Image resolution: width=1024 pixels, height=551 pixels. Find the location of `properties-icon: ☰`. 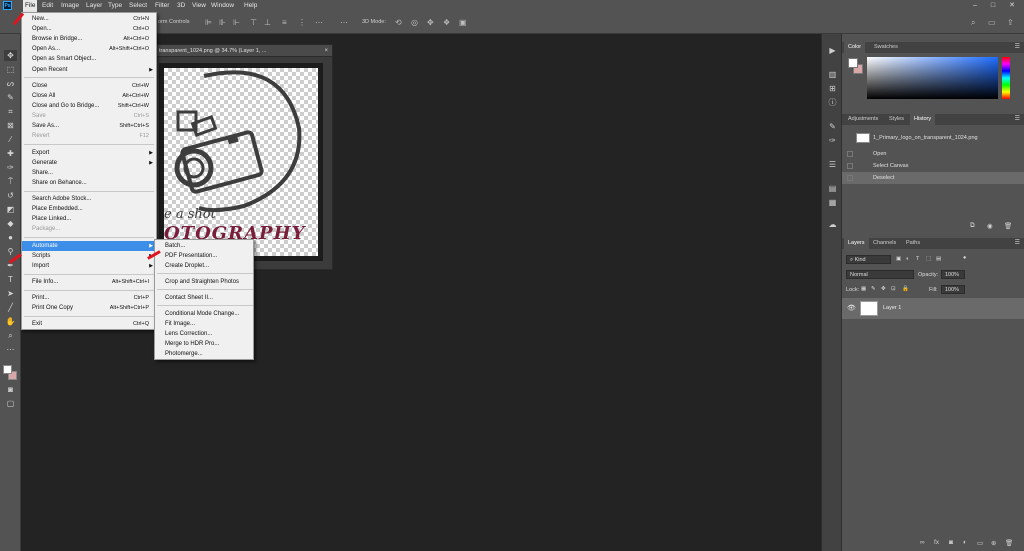

properties-icon: ☰ is located at coordinates (832, 165).